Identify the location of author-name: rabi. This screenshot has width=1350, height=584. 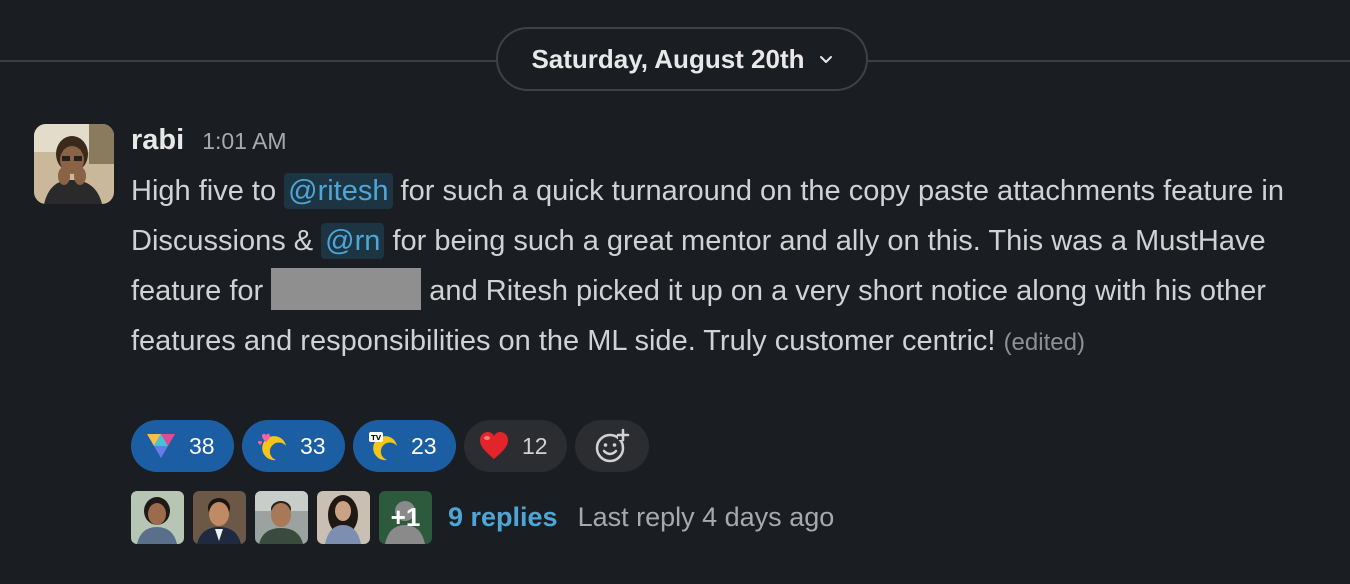
(157, 140).